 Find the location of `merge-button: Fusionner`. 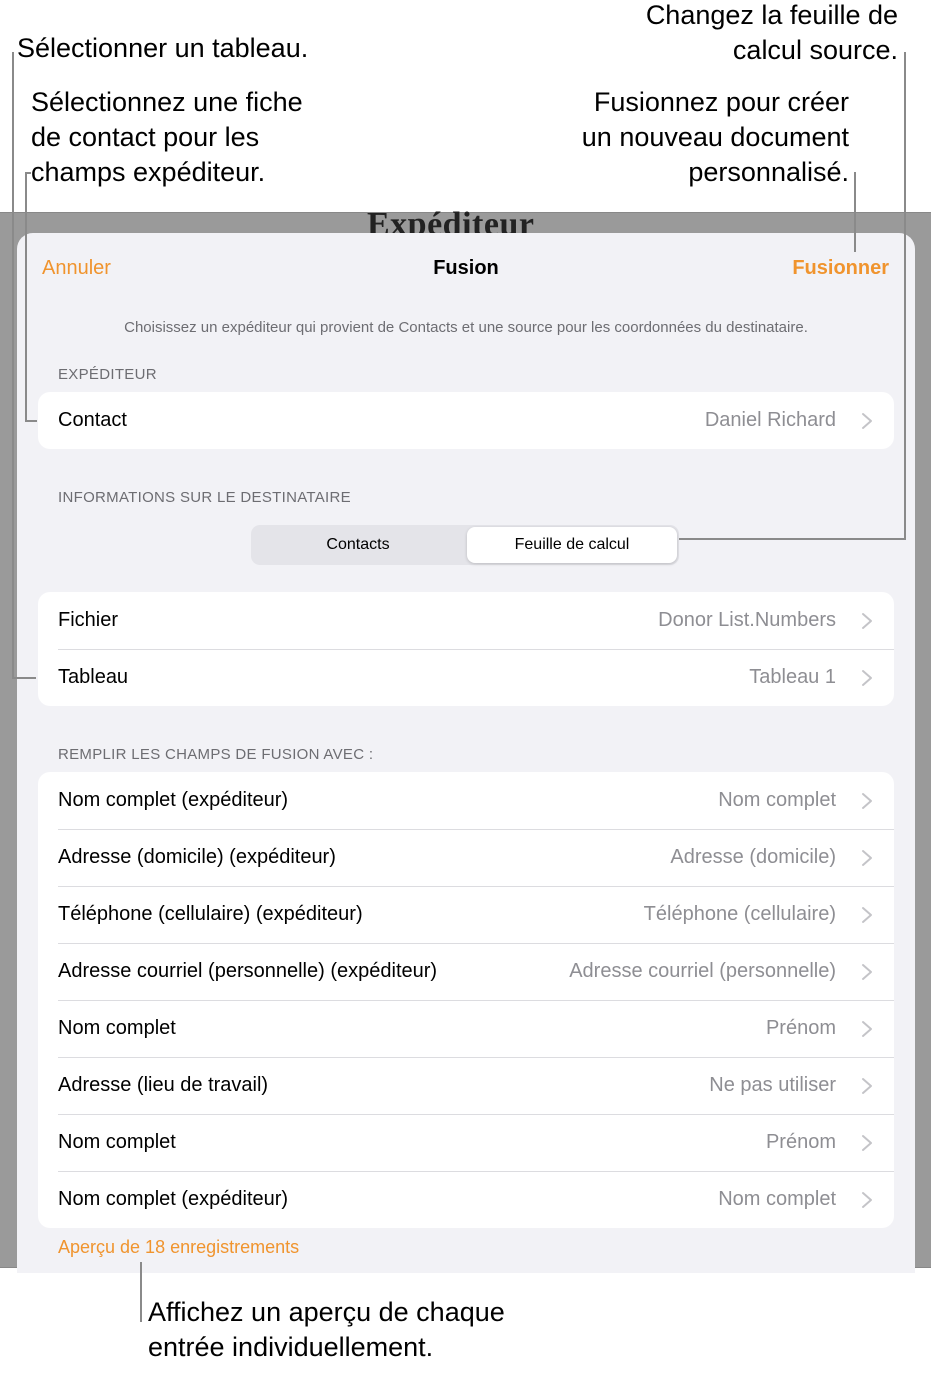

merge-button: Fusionner is located at coordinates (840, 268).